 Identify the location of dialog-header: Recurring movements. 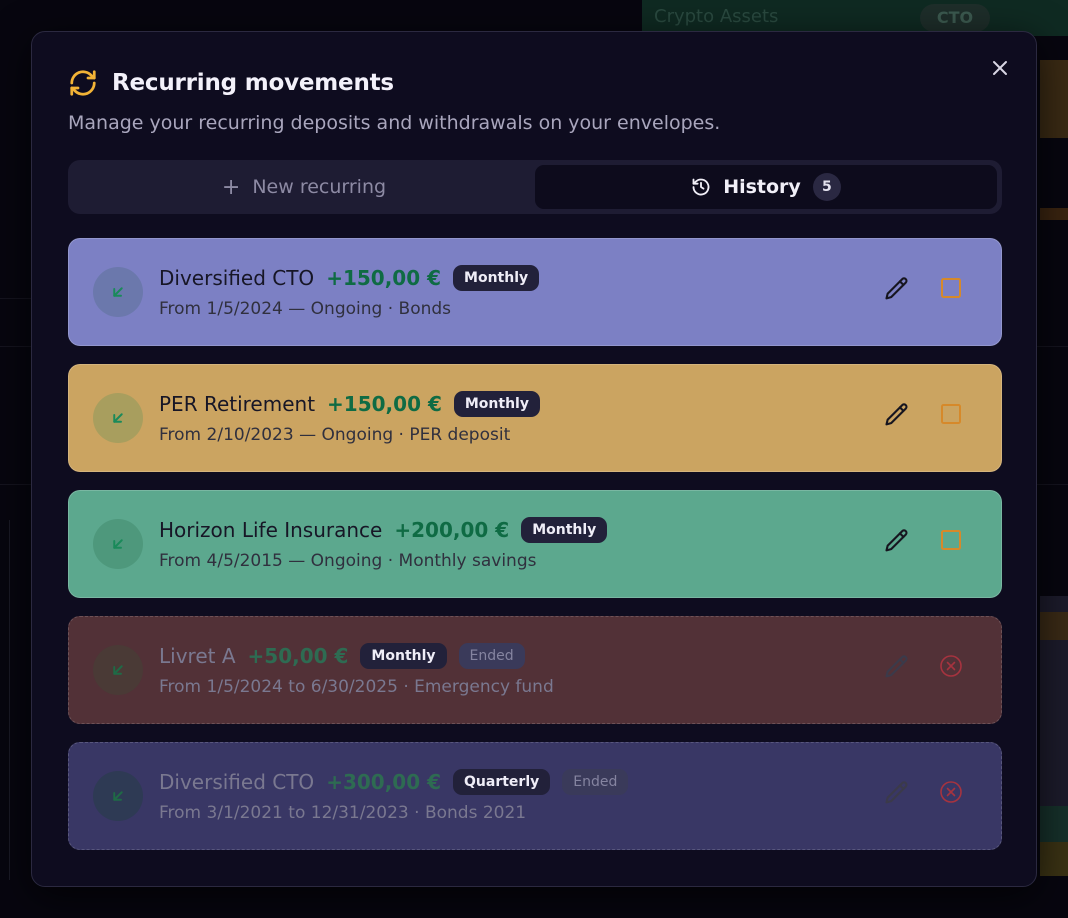
(231, 83).